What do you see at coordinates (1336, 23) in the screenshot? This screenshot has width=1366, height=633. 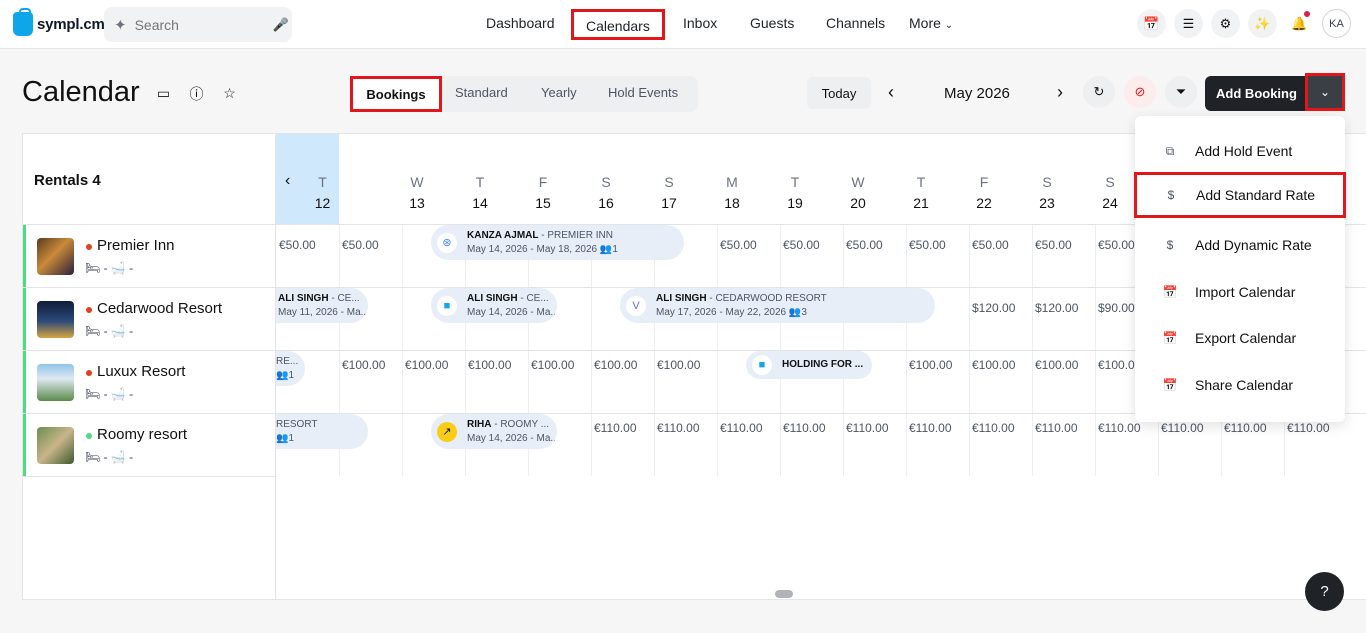 I see `user-avatar: KA` at bounding box center [1336, 23].